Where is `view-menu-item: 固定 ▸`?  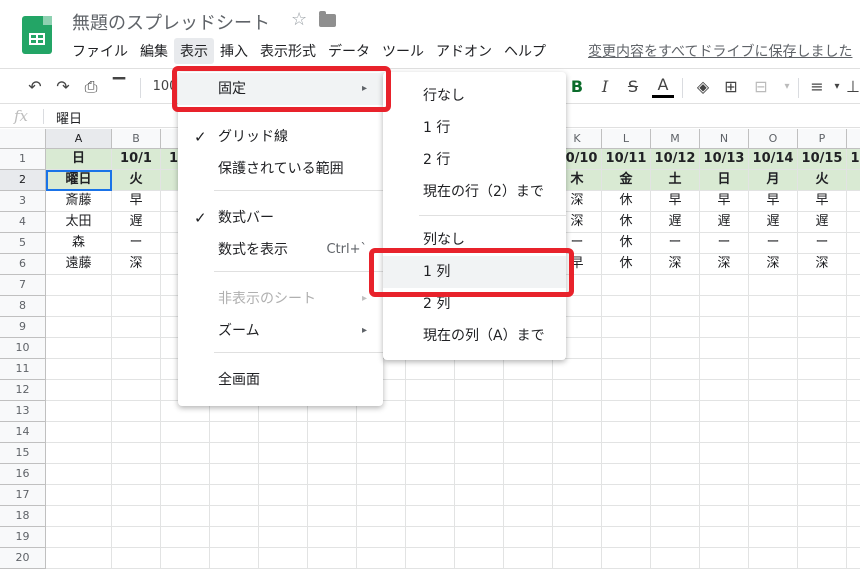
view-menu-item: 固定 ▸ is located at coordinates (280, 89).